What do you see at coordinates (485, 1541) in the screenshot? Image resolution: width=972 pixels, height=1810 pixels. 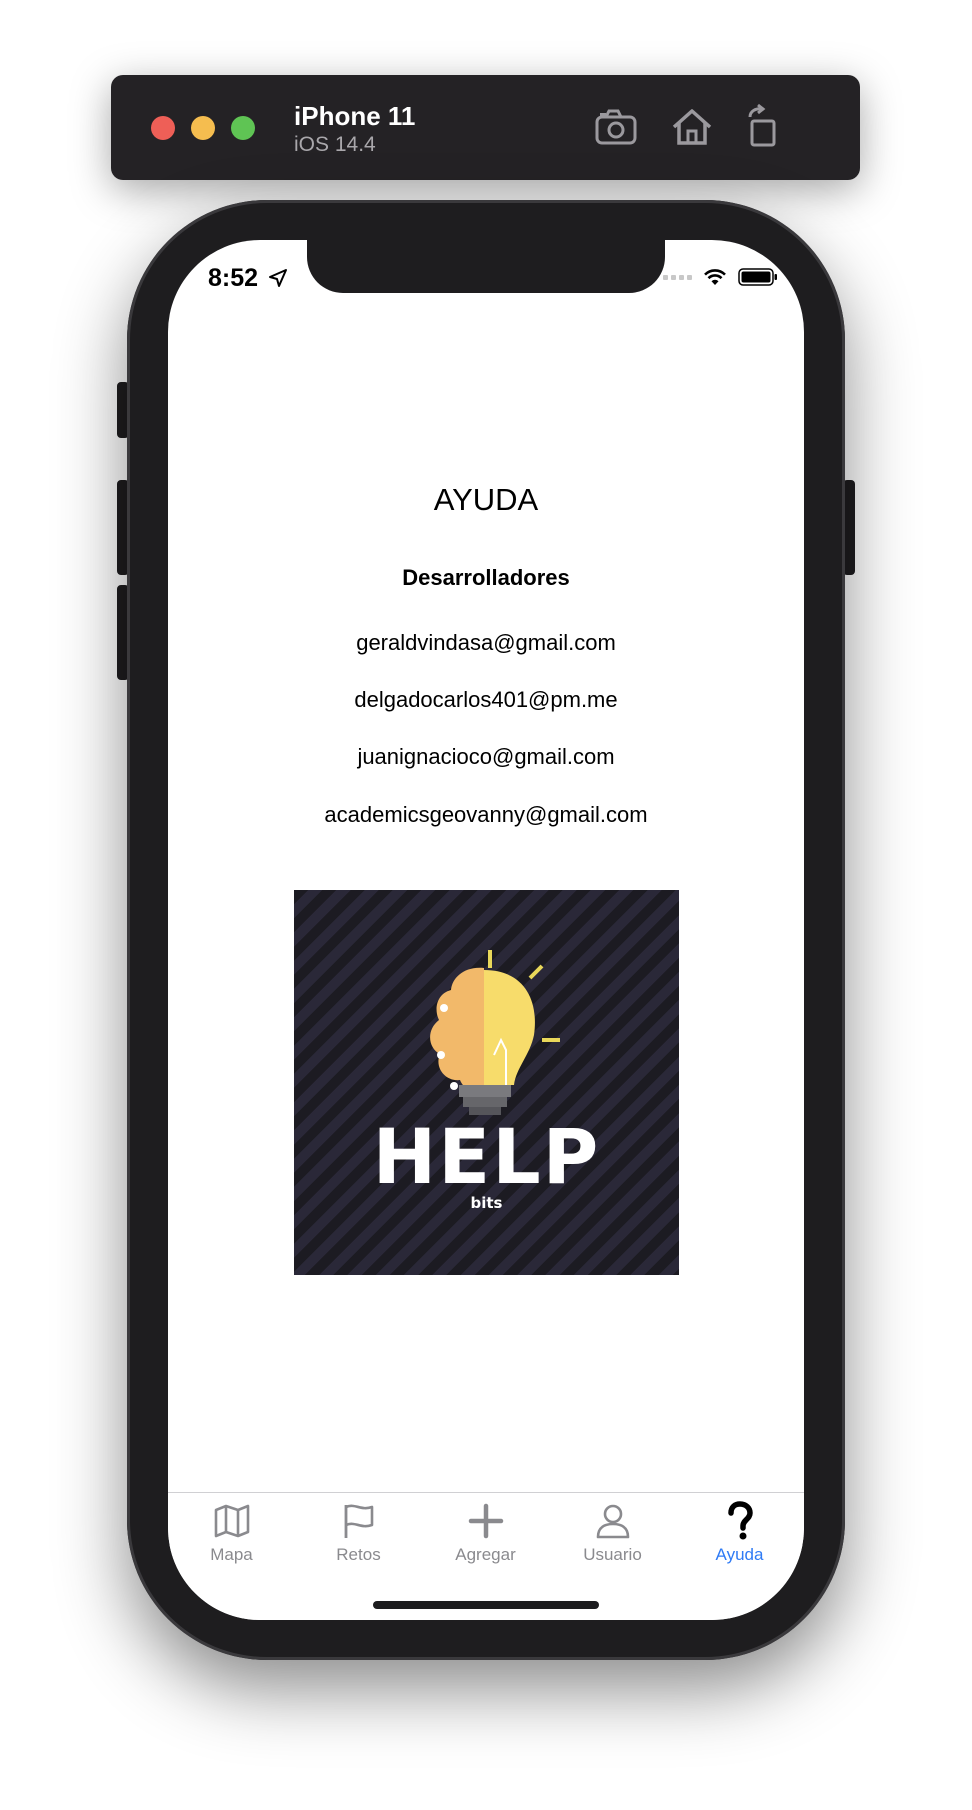 I see `tab-agregar: Agregar` at bounding box center [485, 1541].